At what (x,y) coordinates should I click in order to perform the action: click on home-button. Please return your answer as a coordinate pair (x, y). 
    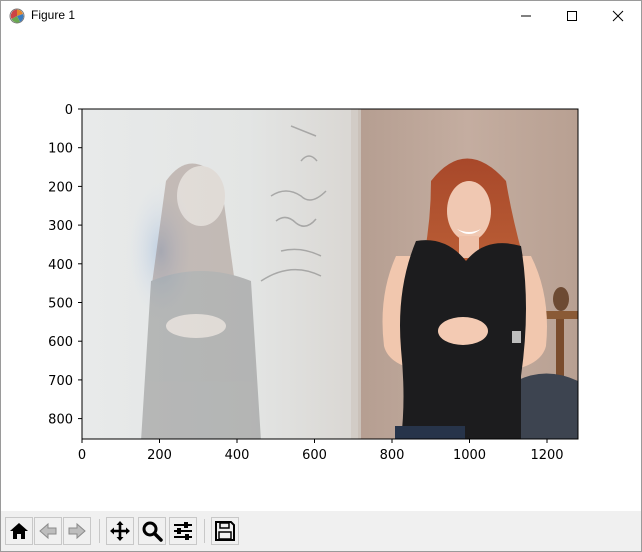
    Looking at the image, I should click on (19, 531).